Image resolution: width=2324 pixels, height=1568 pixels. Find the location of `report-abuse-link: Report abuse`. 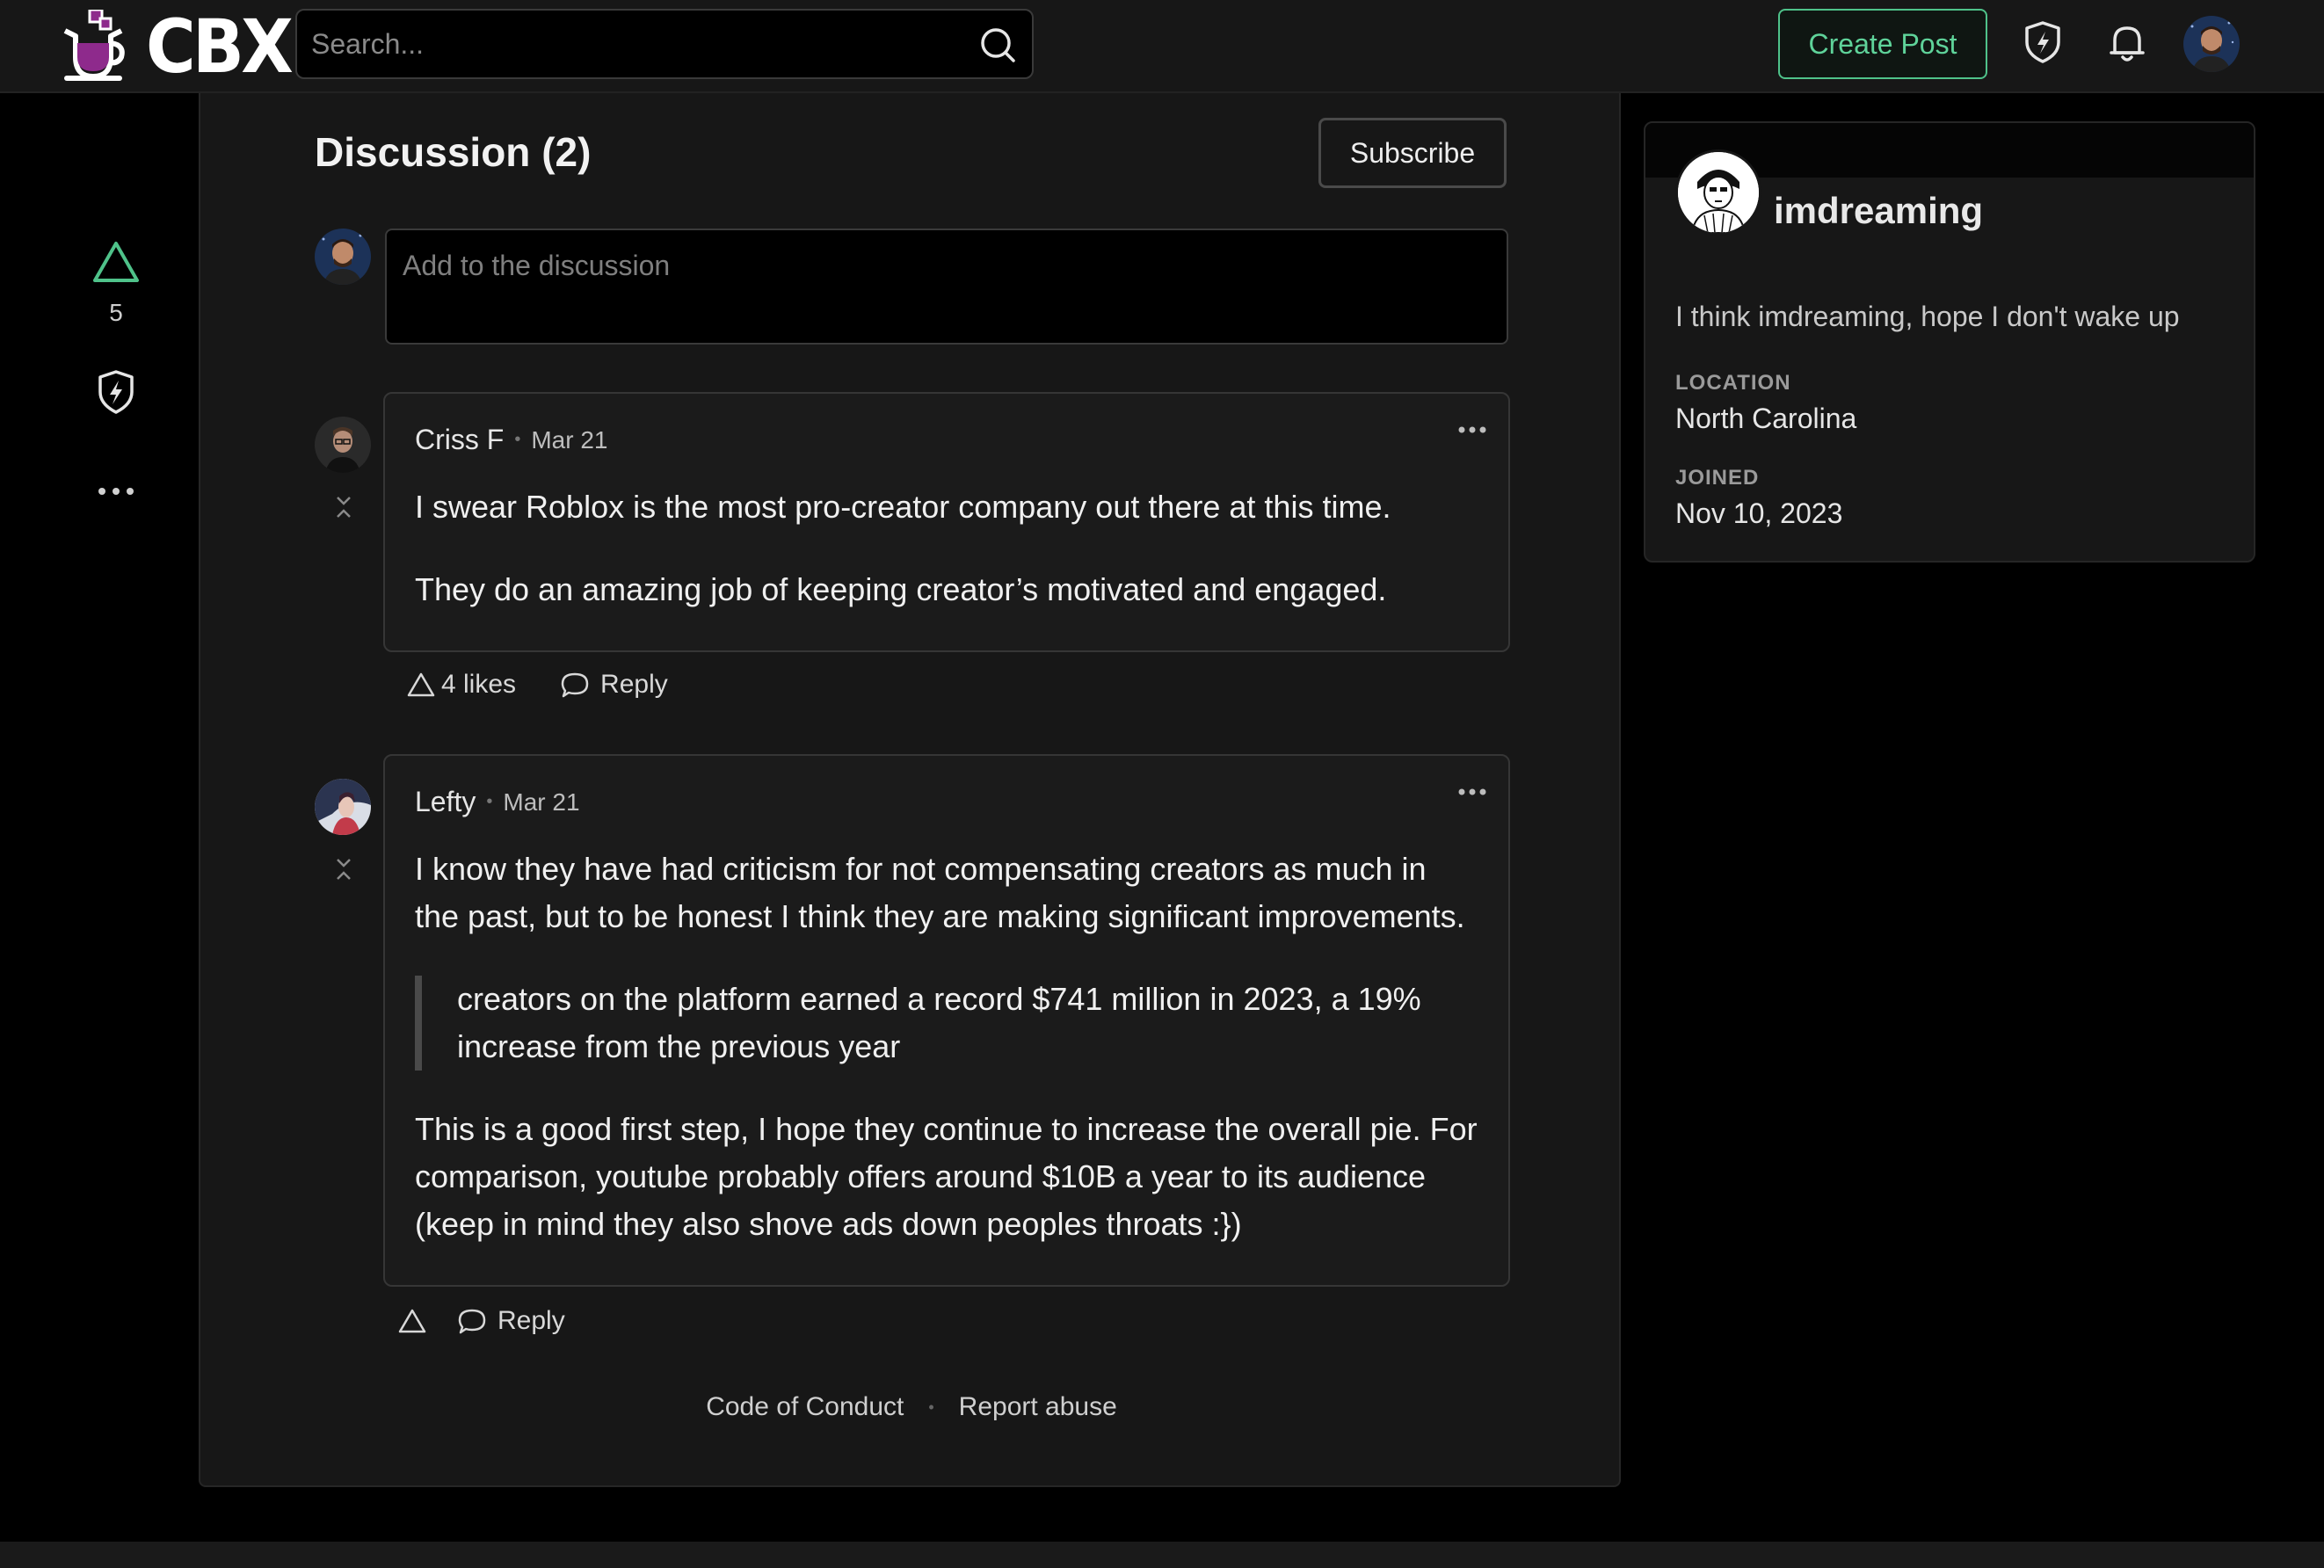

report-abuse-link: Report abuse is located at coordinates (1038, 1407).